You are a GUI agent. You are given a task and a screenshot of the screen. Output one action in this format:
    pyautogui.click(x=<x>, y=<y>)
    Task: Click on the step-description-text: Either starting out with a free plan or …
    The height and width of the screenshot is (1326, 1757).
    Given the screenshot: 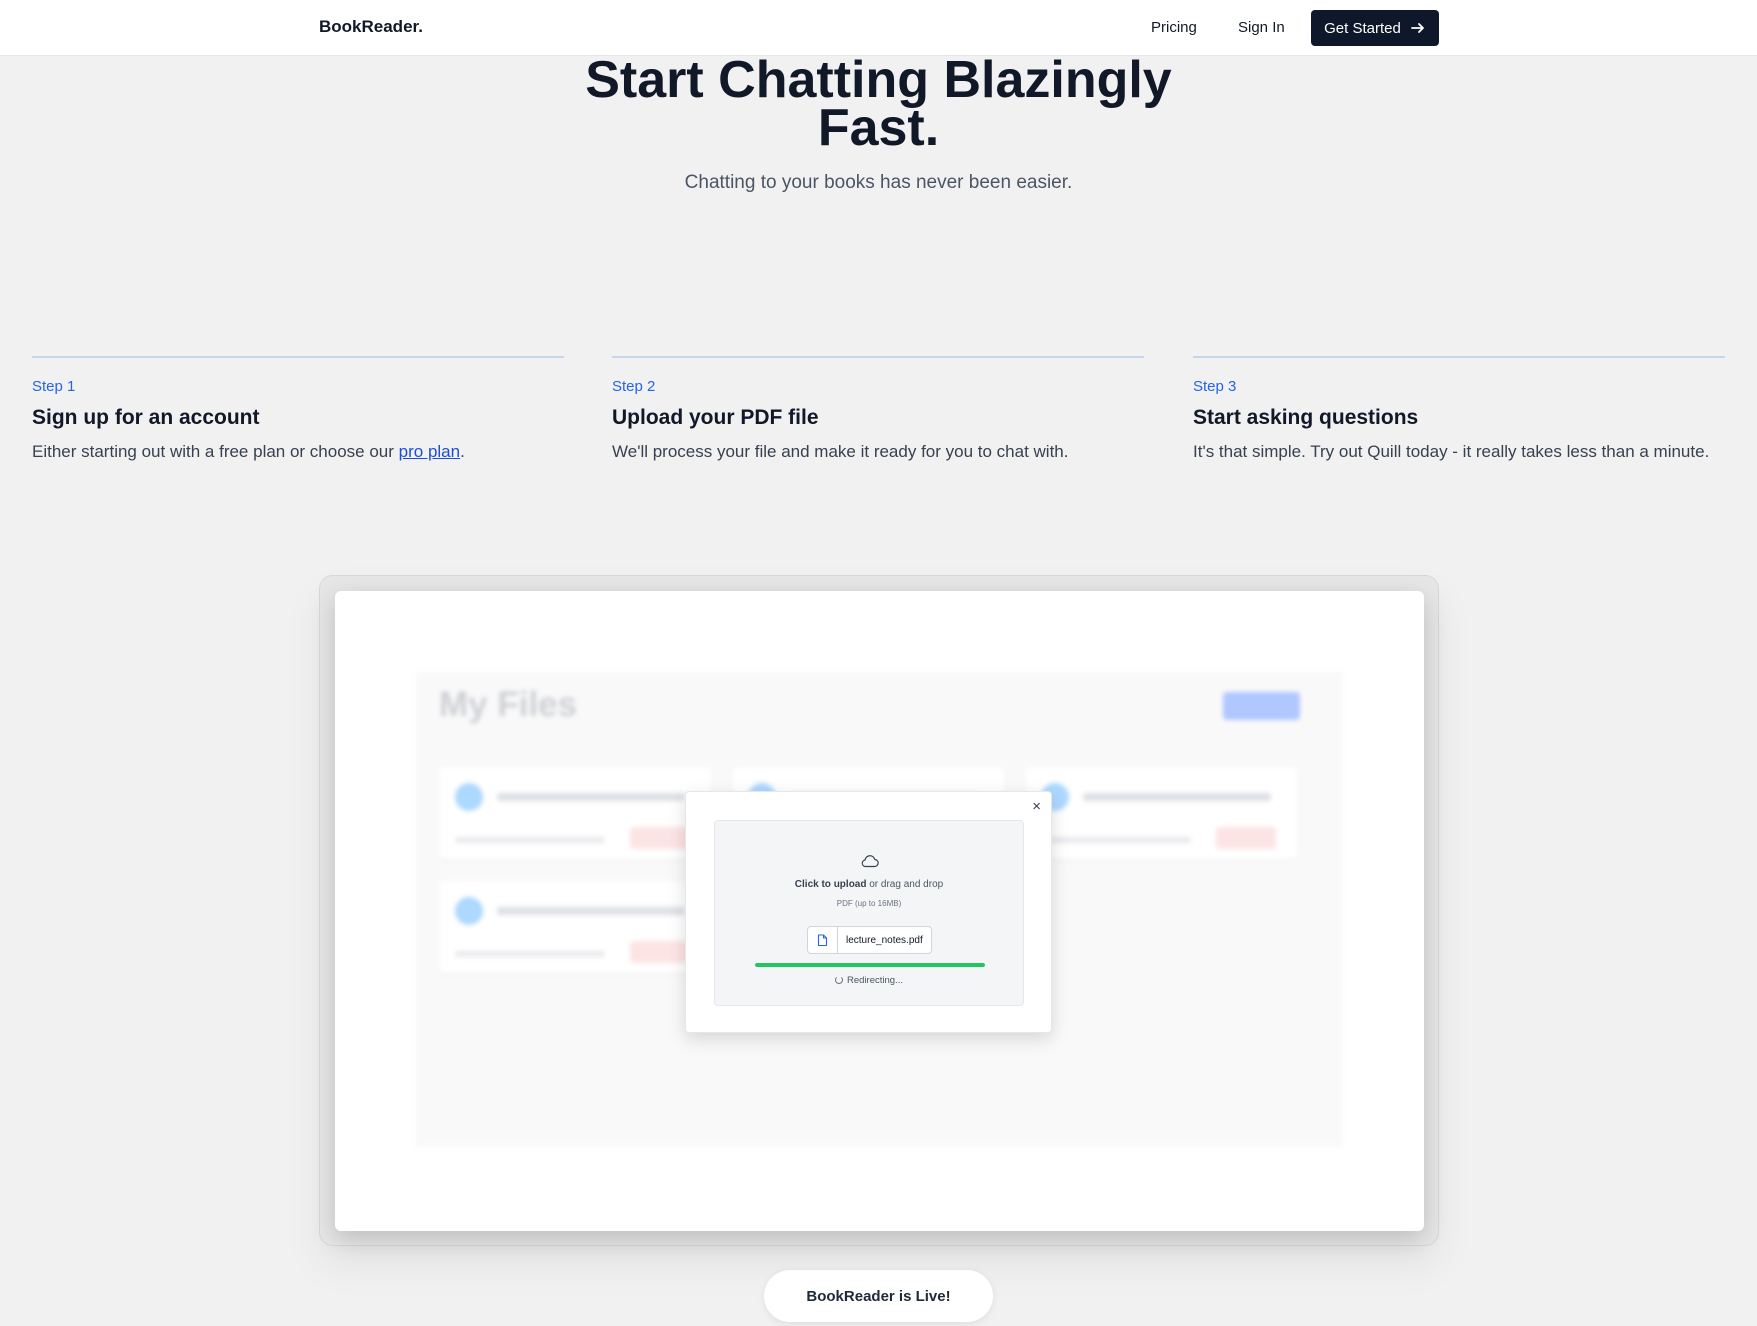 What is the action you would take?
    pyautogui.click(x=215, y=451)
    